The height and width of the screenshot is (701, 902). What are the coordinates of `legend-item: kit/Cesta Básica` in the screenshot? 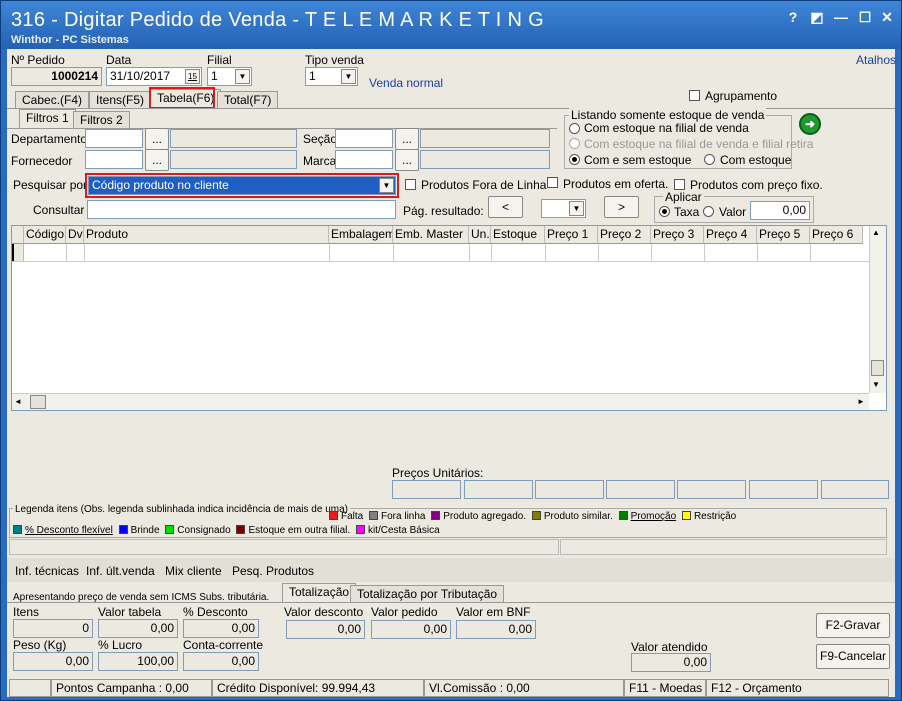 It's located at (397, 530).